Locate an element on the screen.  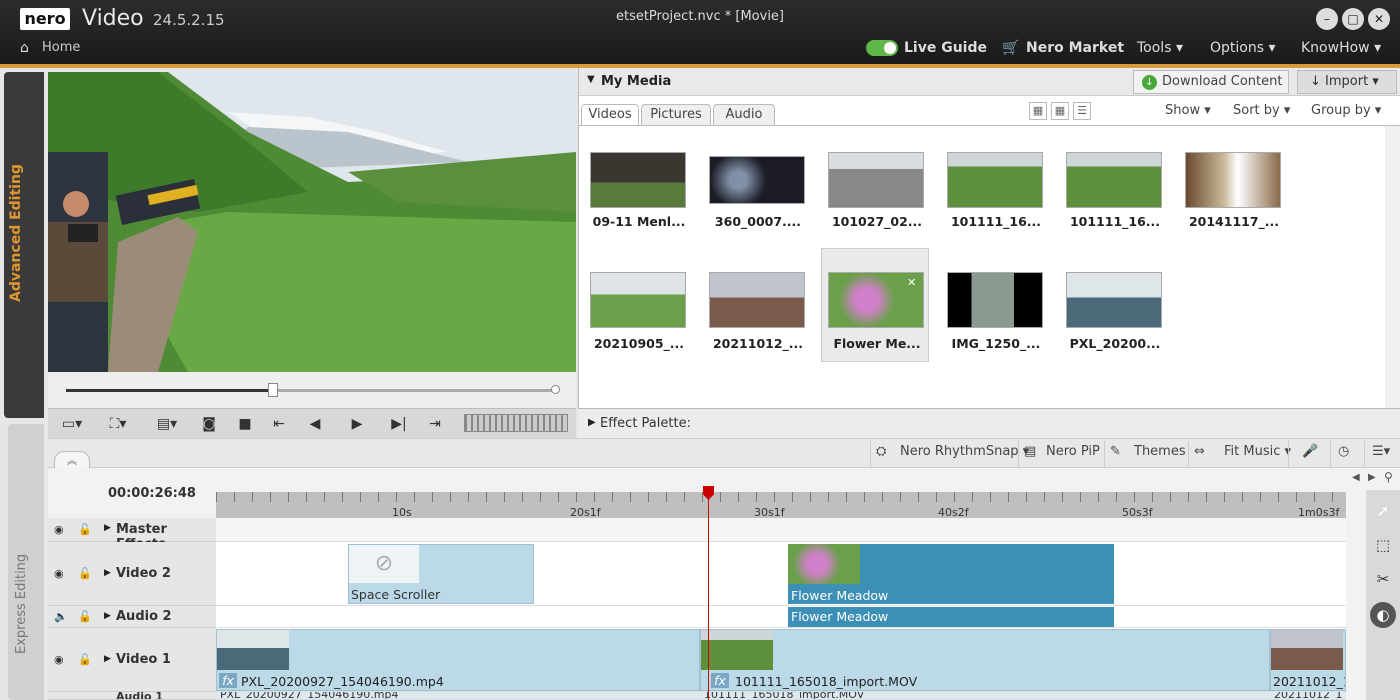
rhythmsnap-button: Nero RhythmSnap ▾ is located at coordinates (964, 451).